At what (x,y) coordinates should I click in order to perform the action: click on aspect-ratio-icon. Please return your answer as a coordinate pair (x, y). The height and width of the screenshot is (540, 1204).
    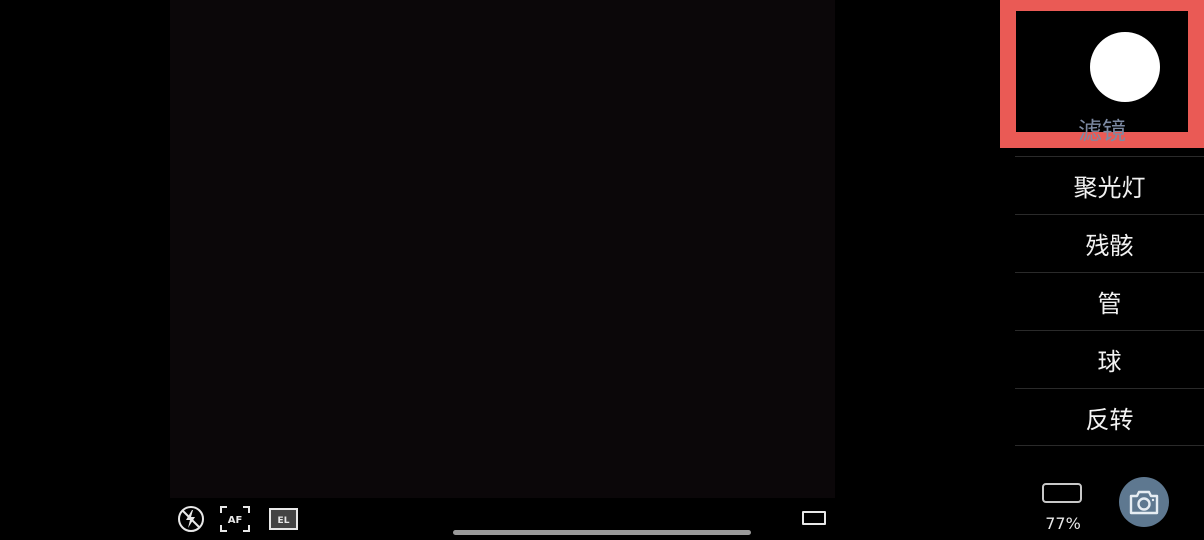
    Looking at the image, I should click on (814, 518).